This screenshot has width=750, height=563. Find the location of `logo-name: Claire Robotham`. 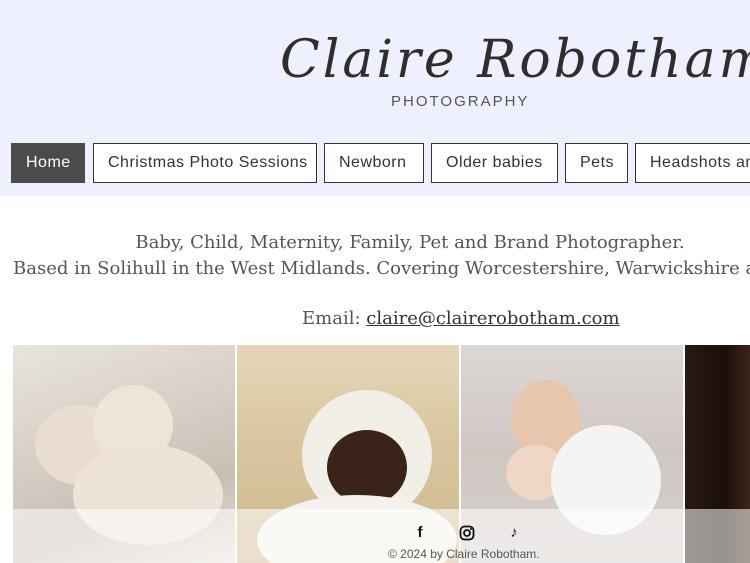

logo-name: Claire Robotham is located at coordinates (515, 60).